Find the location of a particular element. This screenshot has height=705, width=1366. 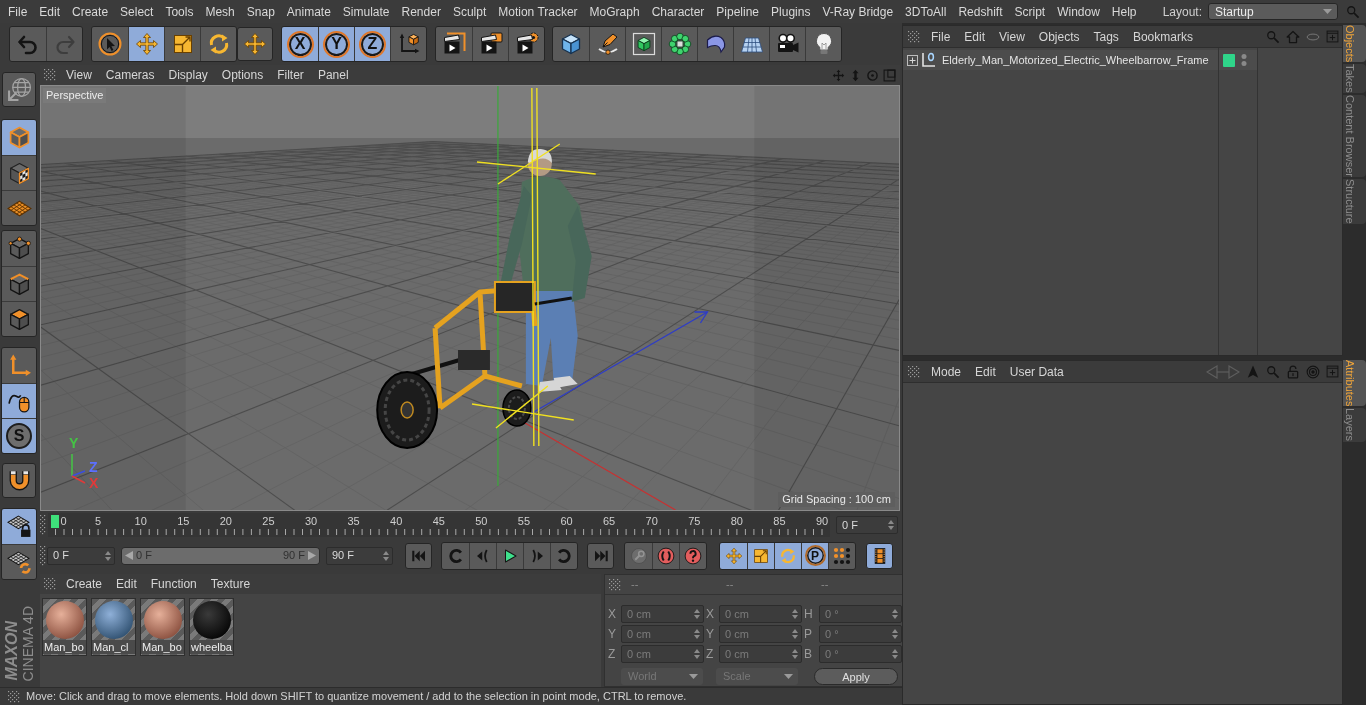

menu-item: Mode is located at coordinates (946, 371).